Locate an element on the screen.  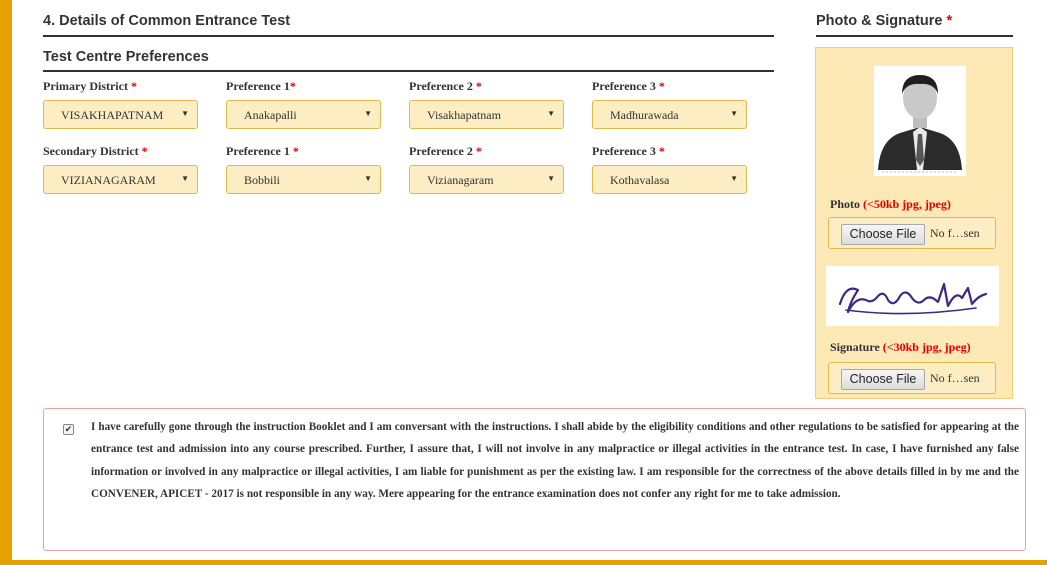
primary-pref2-label: Preference 2 * is located at coordinates (445, 86).